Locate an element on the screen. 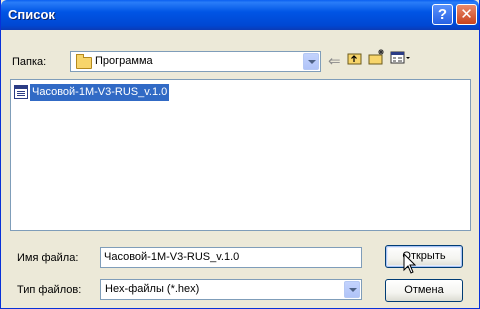 This screenshot has height=309, width=480. new-folder-icon is located at coordinates (377, 58).